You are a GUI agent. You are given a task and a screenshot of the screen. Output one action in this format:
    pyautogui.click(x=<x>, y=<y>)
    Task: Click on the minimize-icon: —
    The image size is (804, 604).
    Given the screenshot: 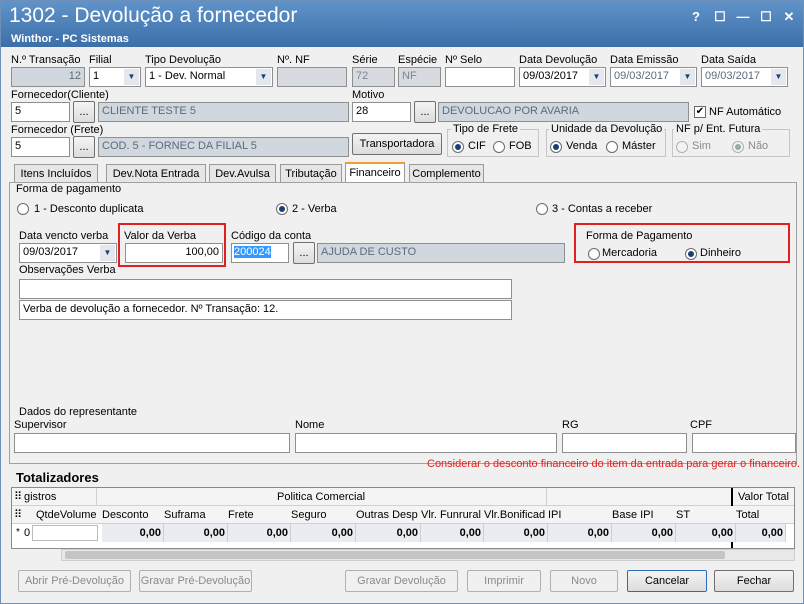 What is the action you would take?
    pyautogui.click(x=743, y=17)
    